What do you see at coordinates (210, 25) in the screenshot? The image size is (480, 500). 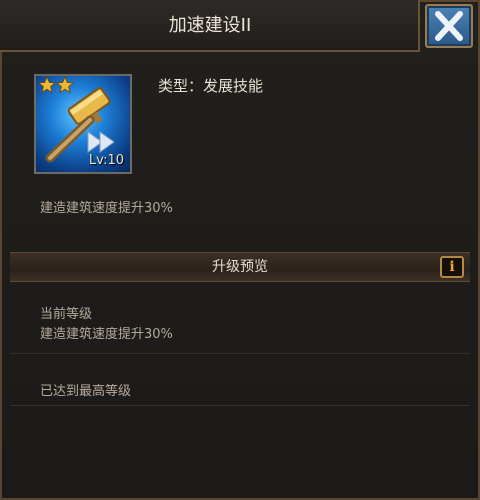 I see `dialog-title: 加速建设II` at bounding box center [210, 25].